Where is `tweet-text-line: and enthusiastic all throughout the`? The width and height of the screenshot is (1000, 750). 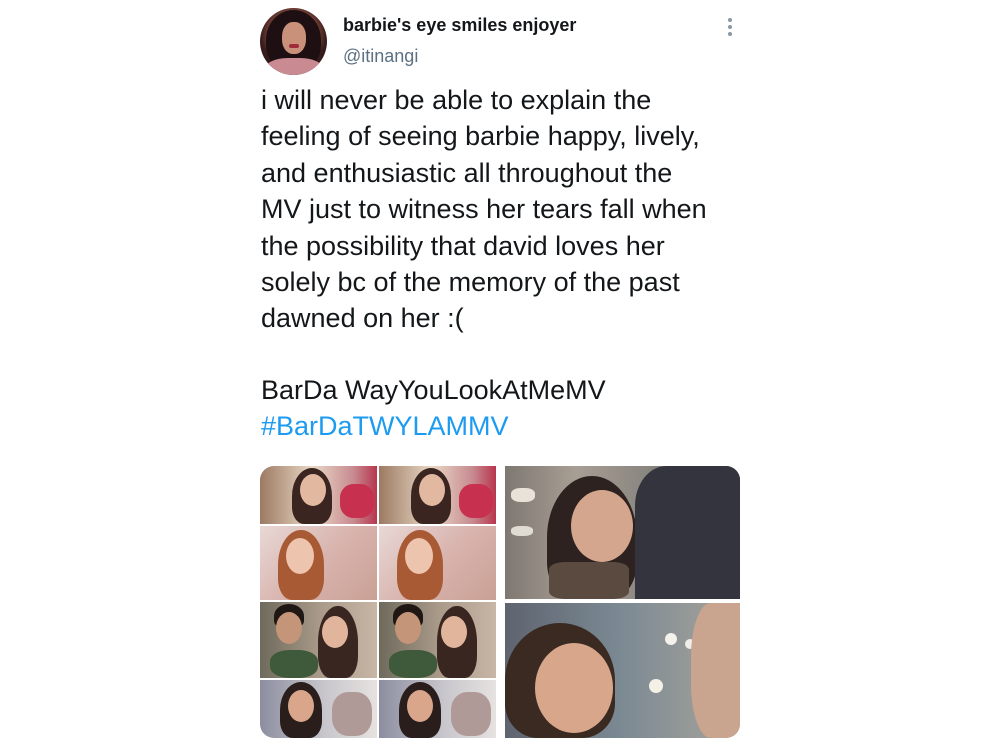
tweet-text-line: and enthusiastic all throughout the is located at coordinates (467, 172).